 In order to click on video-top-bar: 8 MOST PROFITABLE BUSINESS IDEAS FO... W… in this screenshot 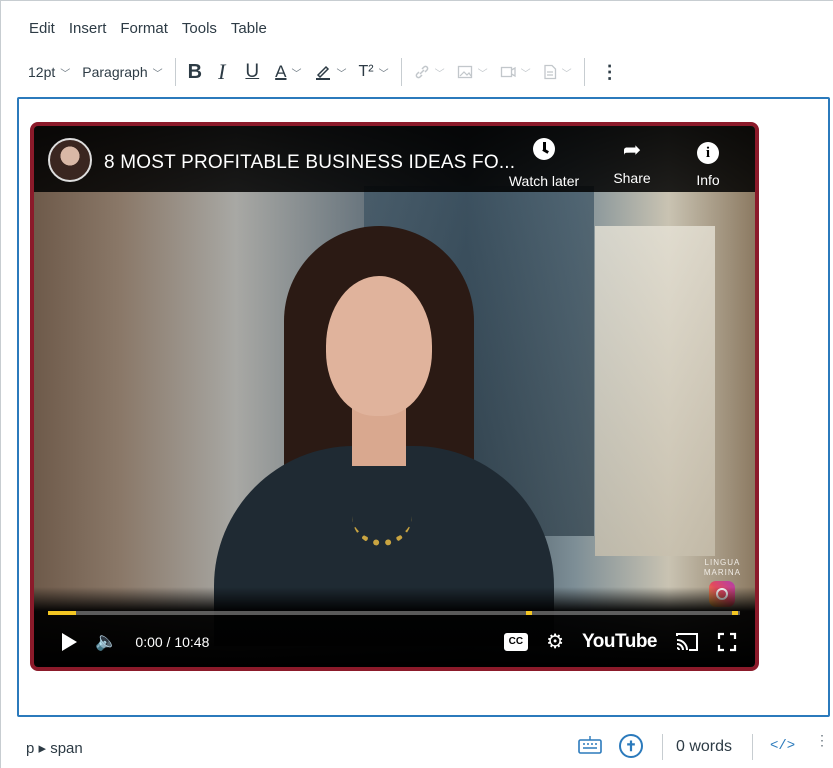, I will do `click(394, 159)`.